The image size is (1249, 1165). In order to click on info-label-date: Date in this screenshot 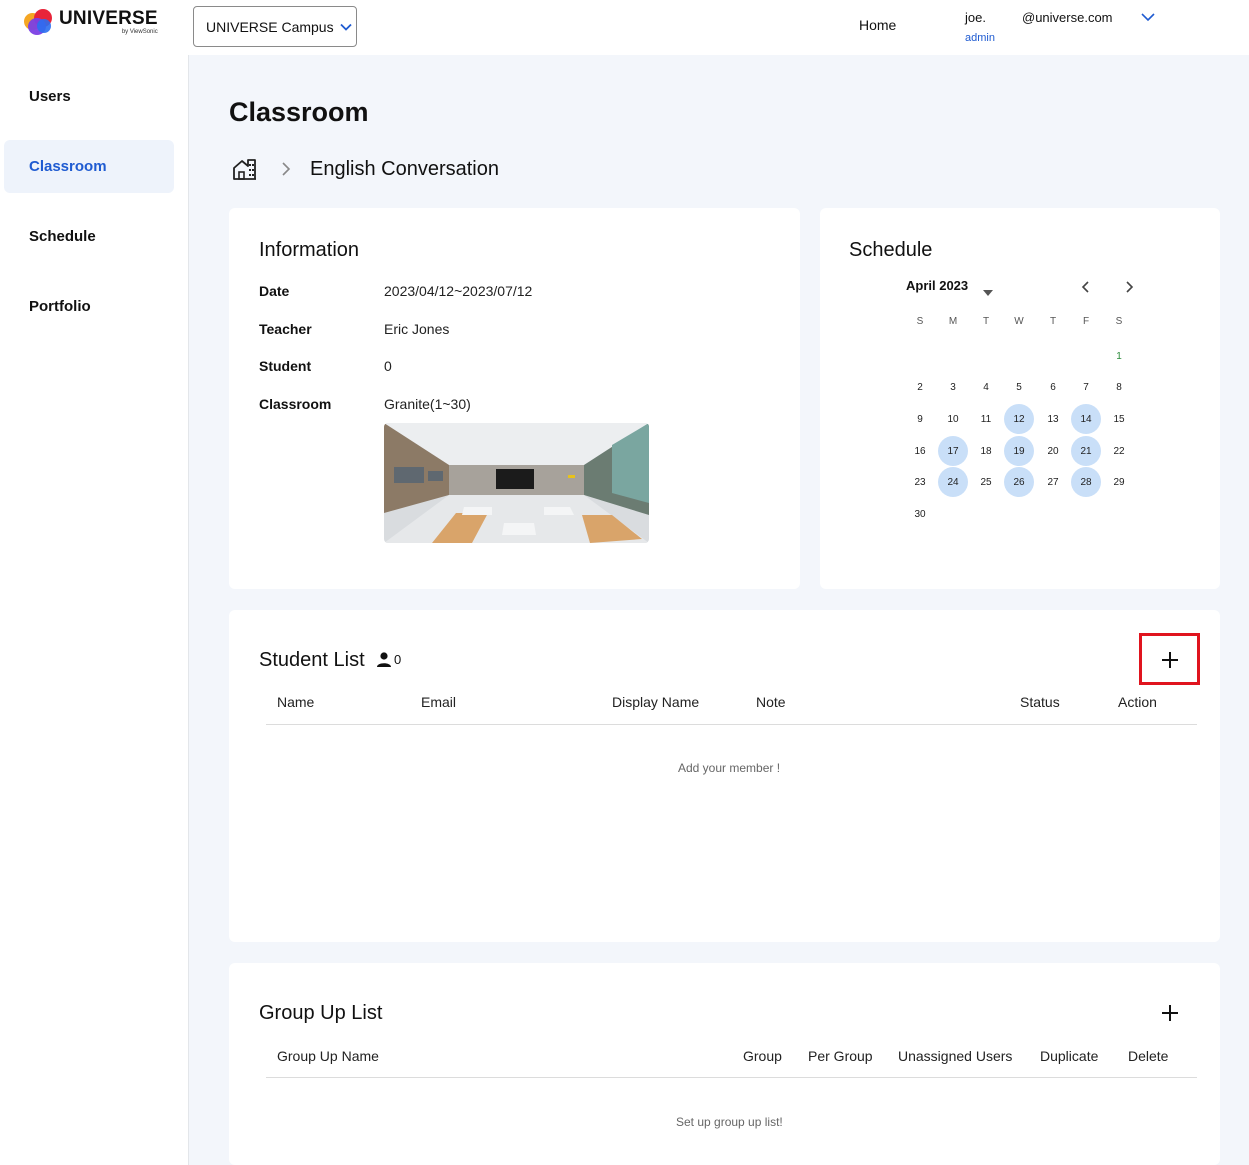, I will do `click(274, 291)`.